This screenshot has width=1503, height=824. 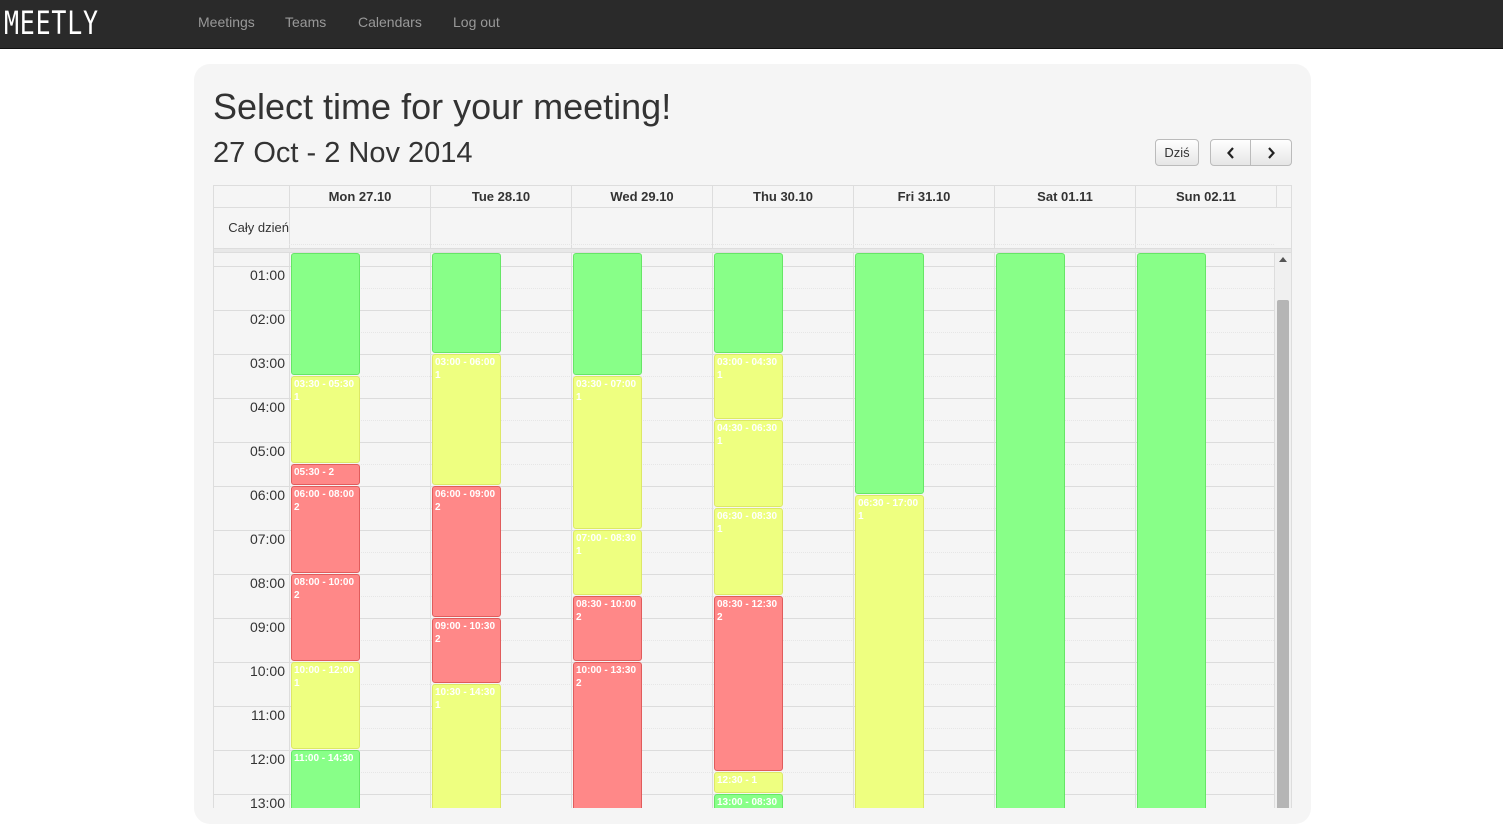 What do you see at coordinates (442, 106) in the screenshot?
I see `page-title: Select time for your meeting!` at bounding box center [442, 106].